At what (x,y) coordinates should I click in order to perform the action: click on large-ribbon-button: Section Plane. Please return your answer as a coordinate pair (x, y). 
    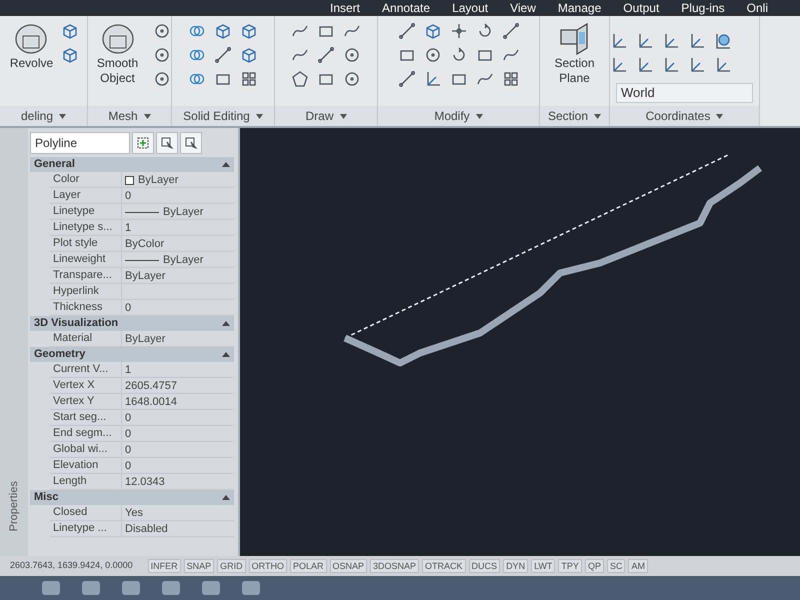
    Looking at the image, I should click on (574, 54).